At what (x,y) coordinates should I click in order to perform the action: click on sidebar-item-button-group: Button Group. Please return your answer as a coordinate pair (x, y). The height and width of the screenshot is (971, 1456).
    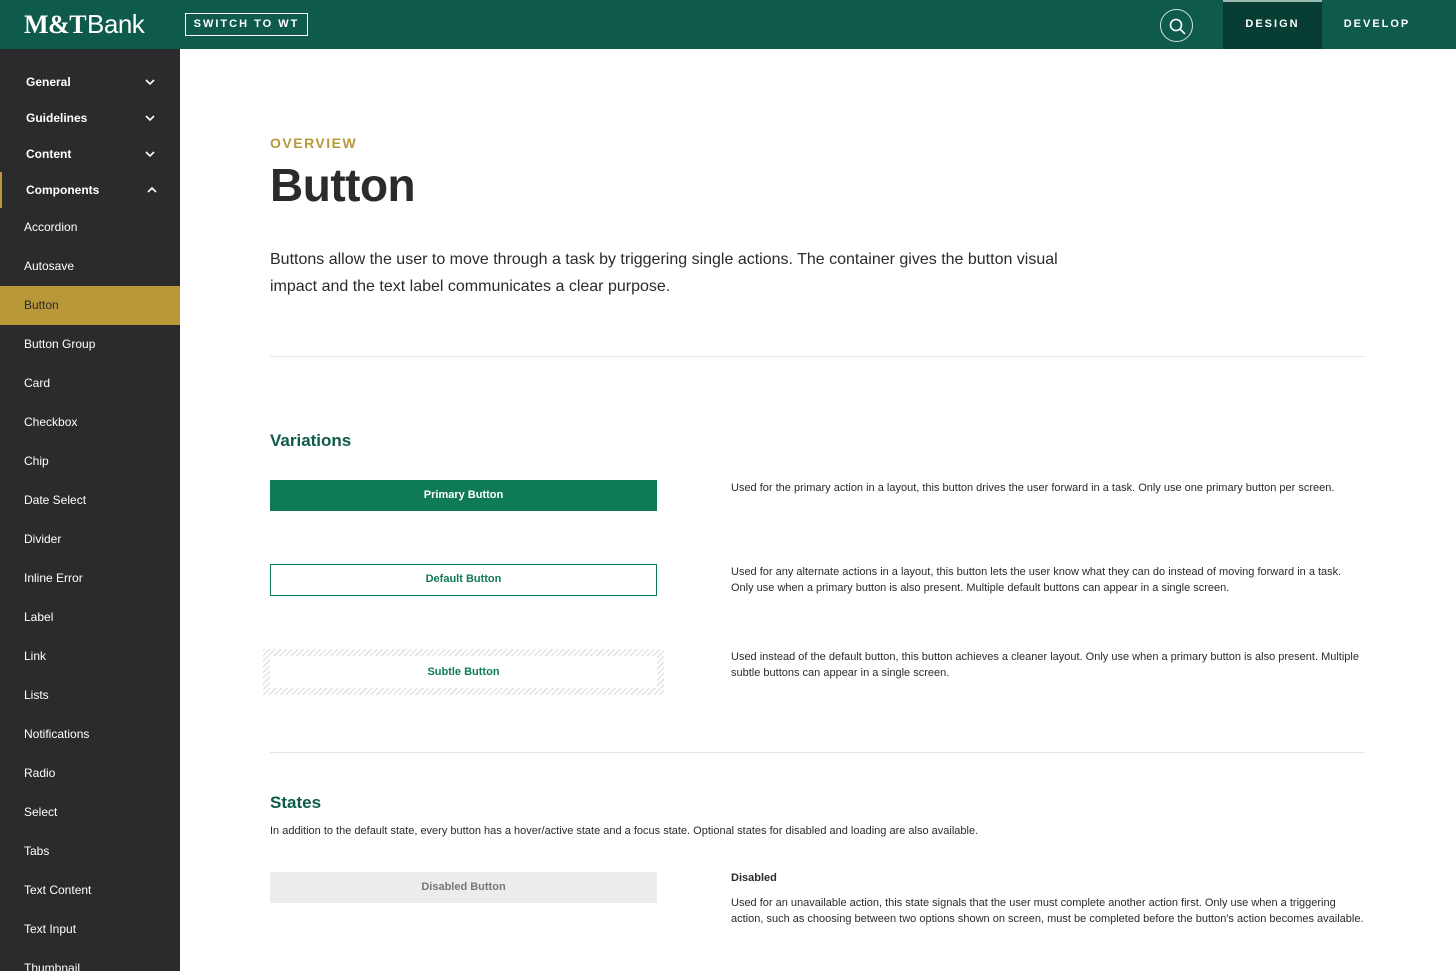
    Looking at the image, I should click on (90, 344).